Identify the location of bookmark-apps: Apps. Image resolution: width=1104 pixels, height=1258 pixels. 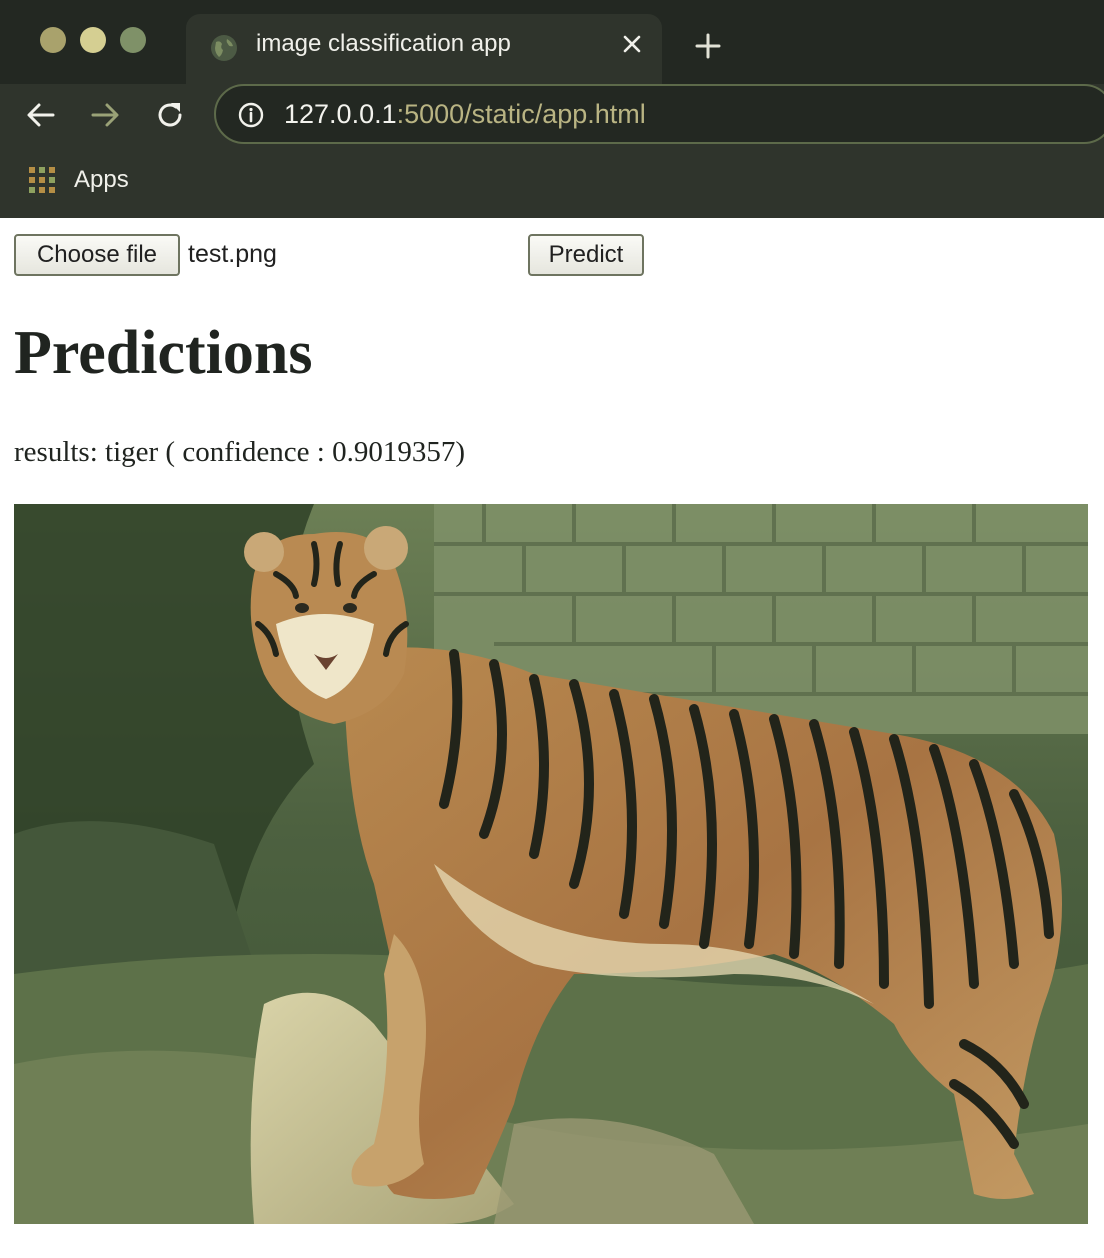
(101, 180).